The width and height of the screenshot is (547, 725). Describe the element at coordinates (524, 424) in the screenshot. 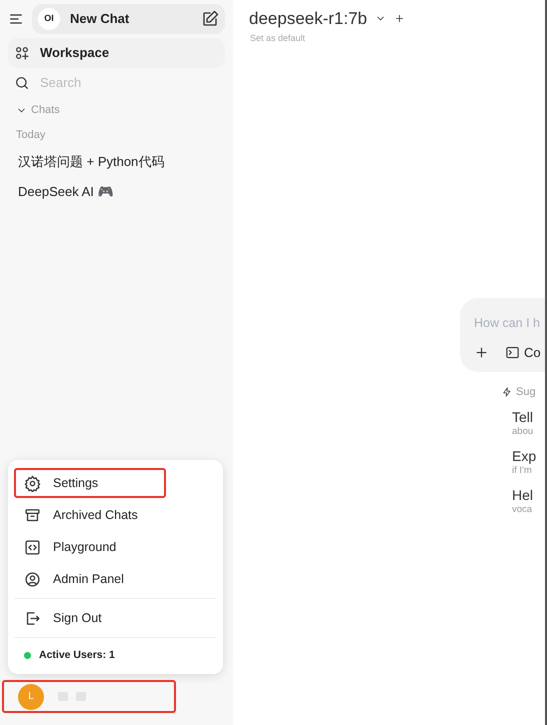

I see `suggestion-item: Tell abou` at that location.